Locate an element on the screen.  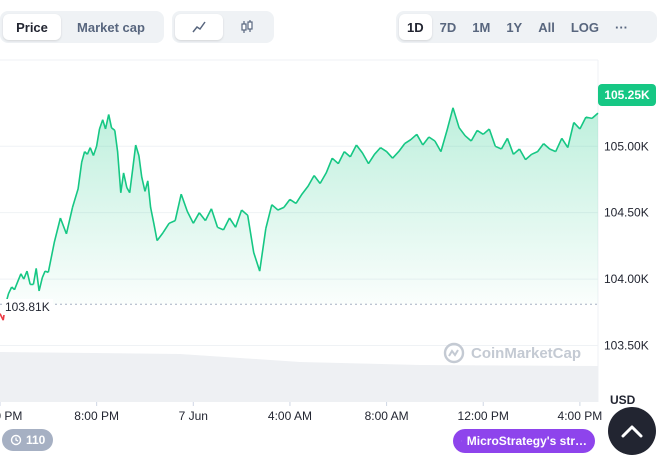
coinmarketcap-watermark: CoinMarketCap is located at coordinates (512, 353).